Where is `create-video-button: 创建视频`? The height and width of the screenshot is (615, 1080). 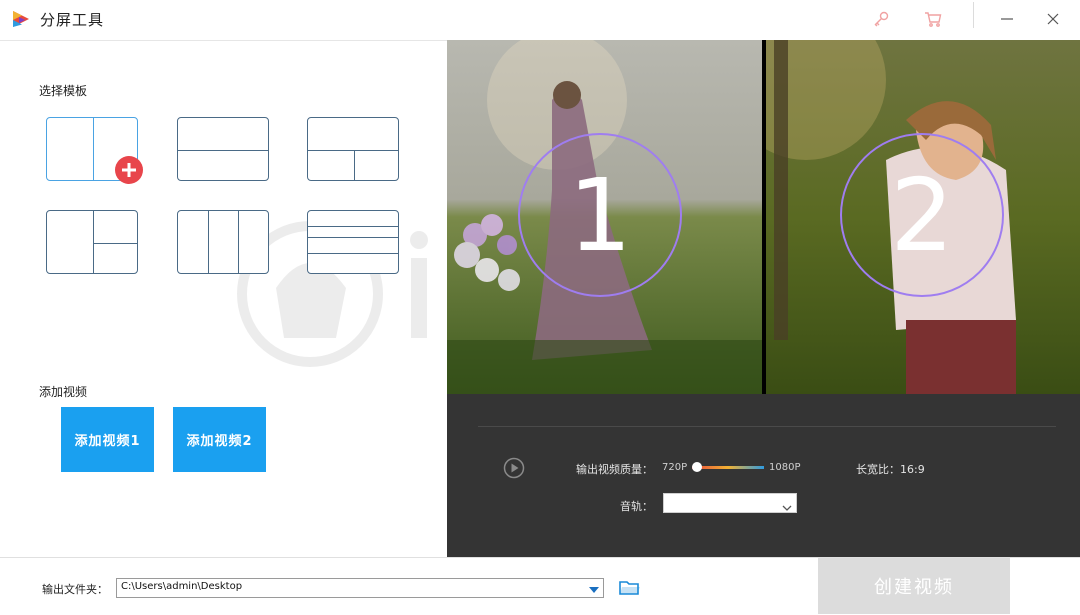
create-video-button: 创建视频 is located at coordinates (914, 586).